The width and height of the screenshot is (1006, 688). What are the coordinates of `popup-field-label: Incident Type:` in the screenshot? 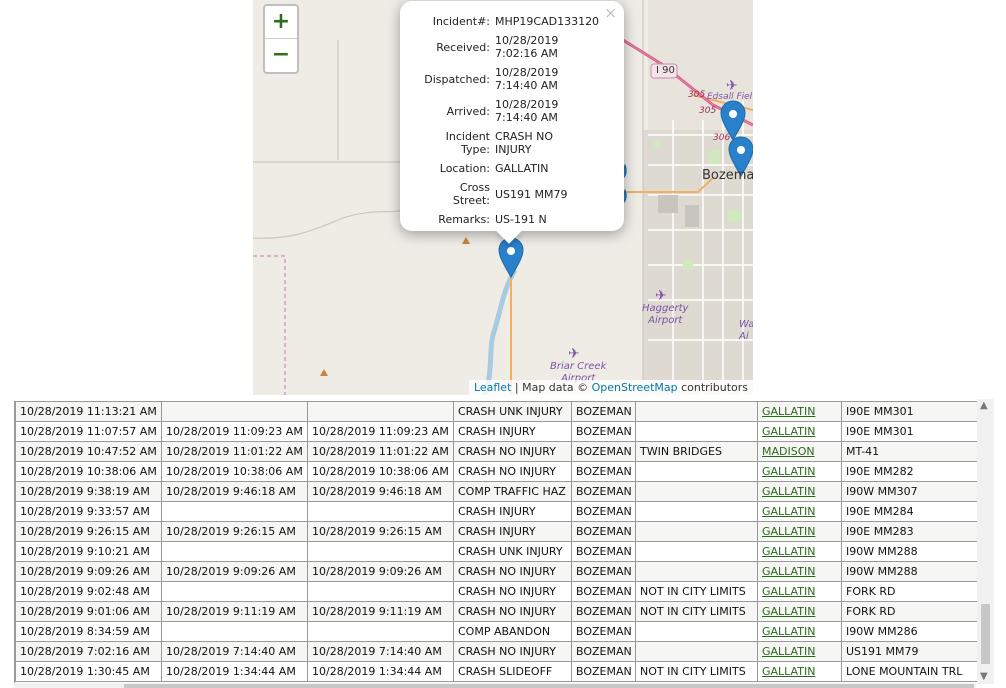 It's located at (467, 143).